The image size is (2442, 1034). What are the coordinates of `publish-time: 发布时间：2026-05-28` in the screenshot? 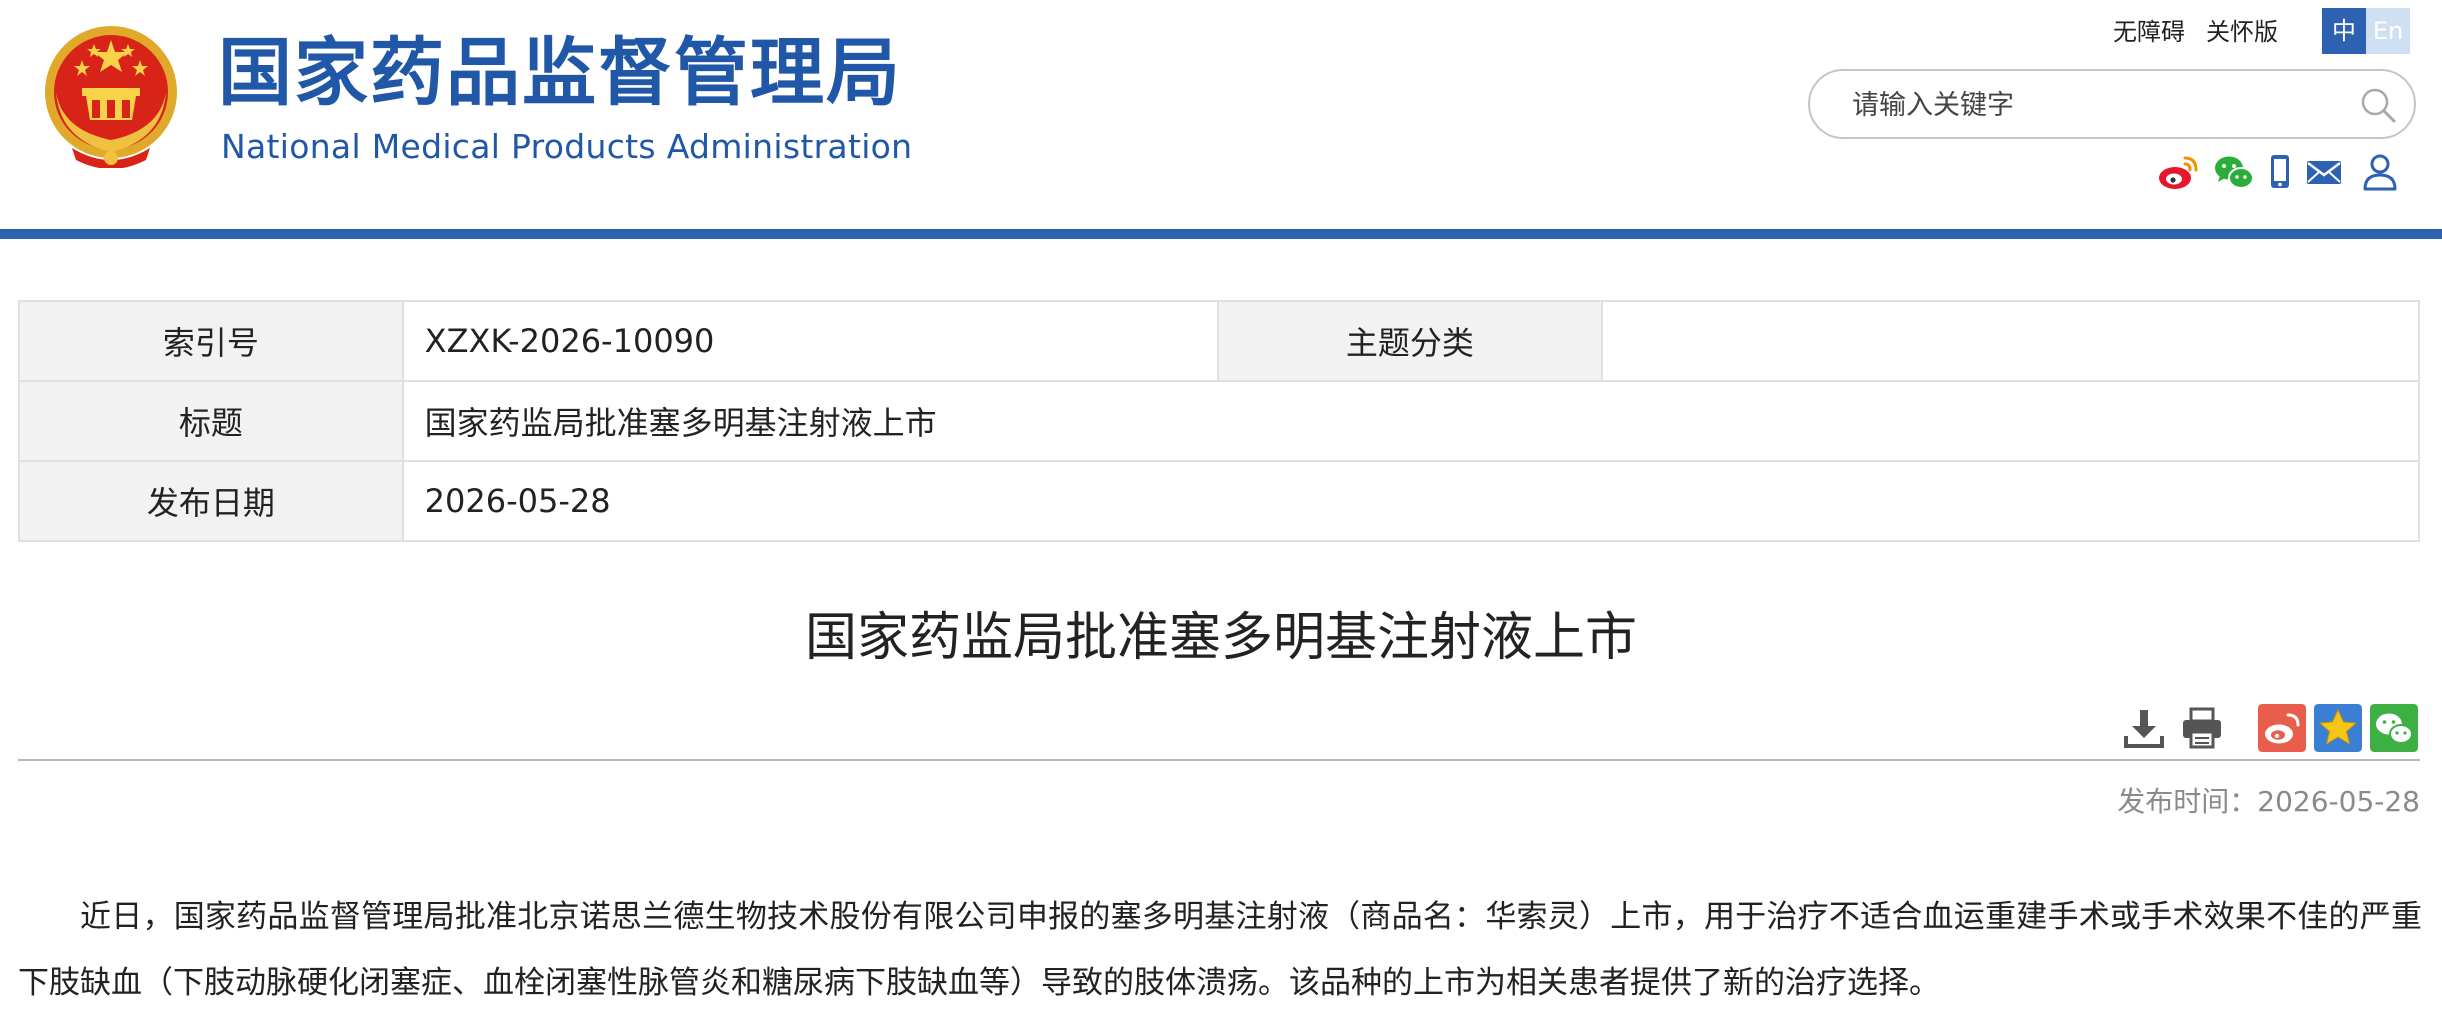 It's located at (2268, 801).